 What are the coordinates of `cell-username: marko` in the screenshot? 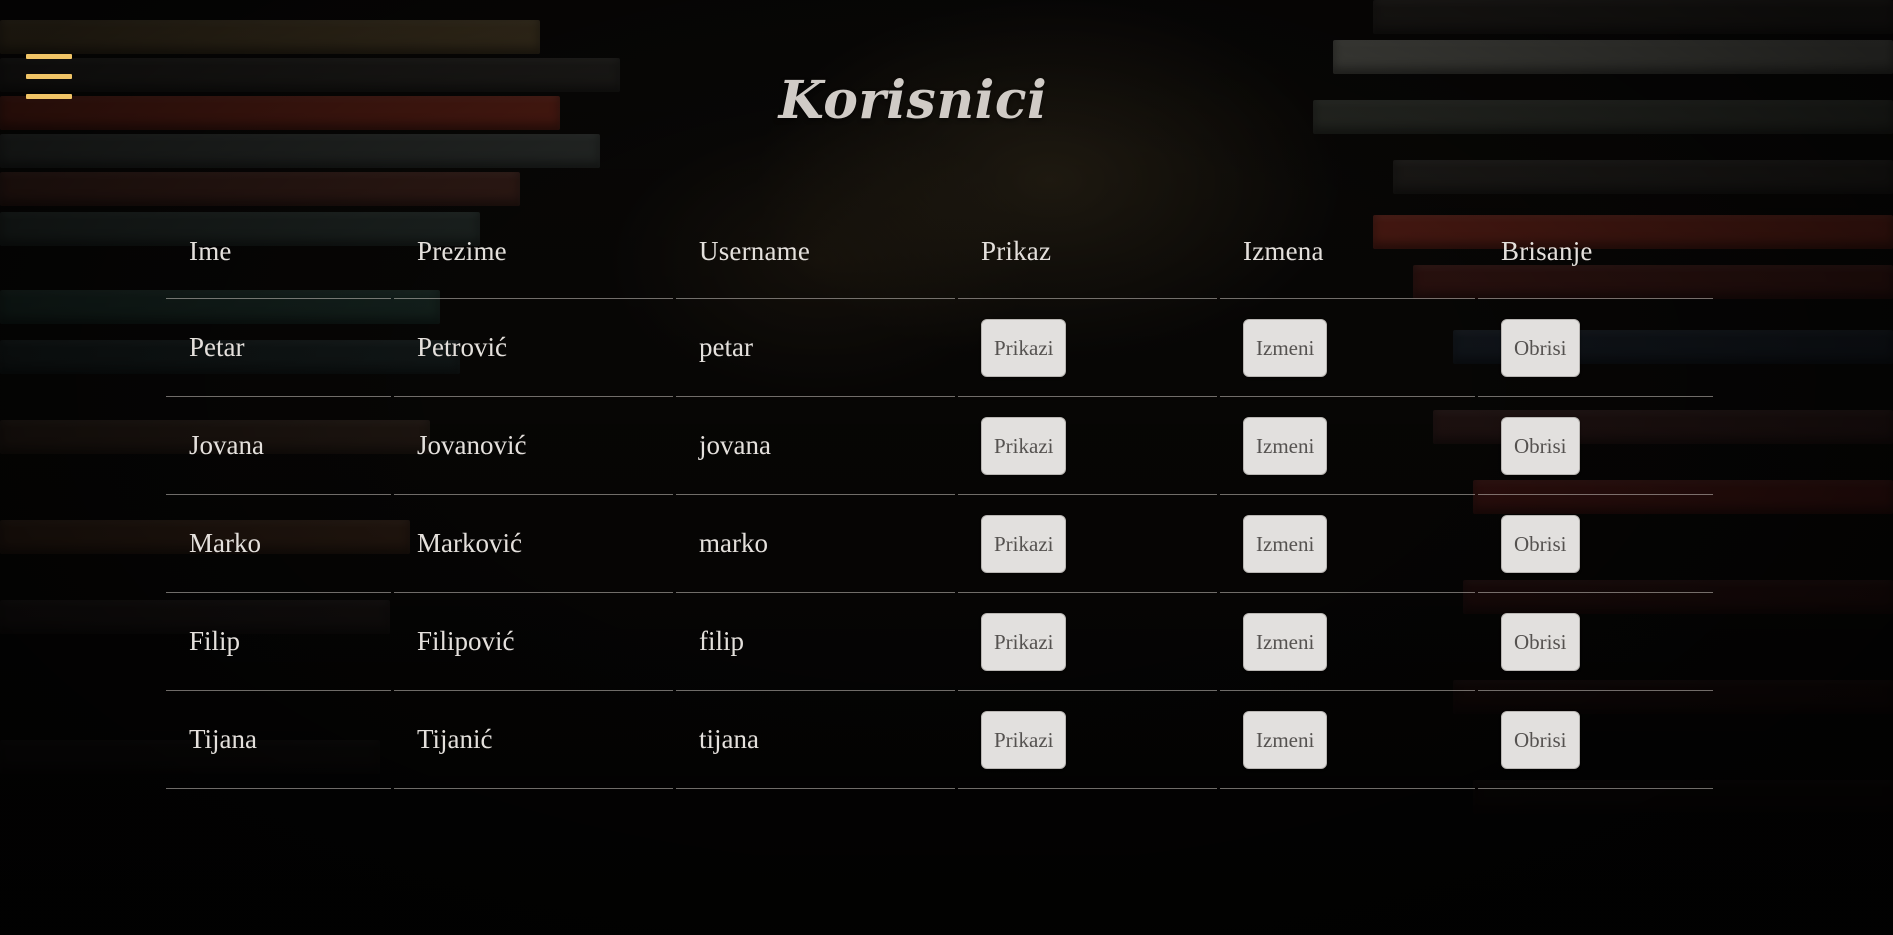 It's located at (815, 543).